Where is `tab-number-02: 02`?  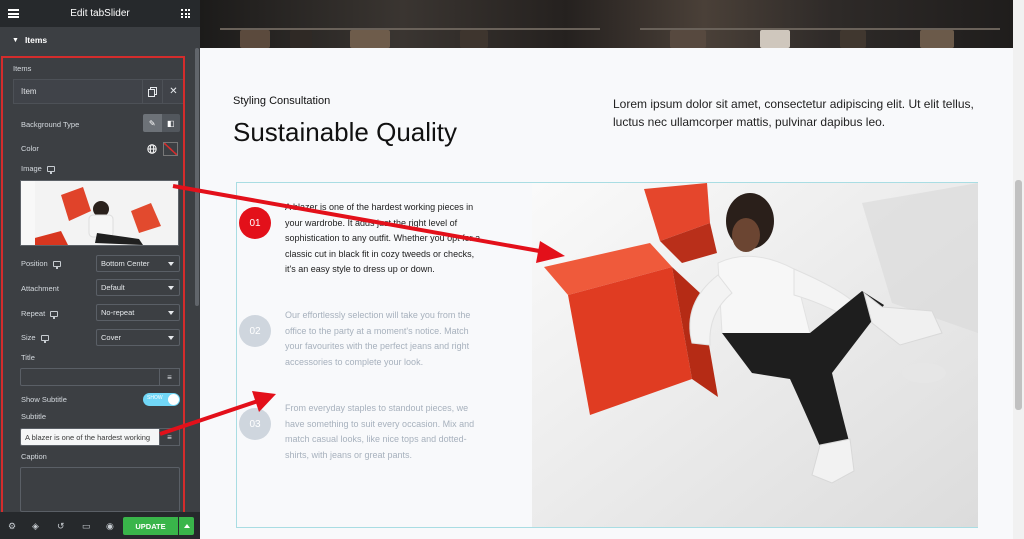 tab-number-02: 02 is located at coordinates (255, 331).